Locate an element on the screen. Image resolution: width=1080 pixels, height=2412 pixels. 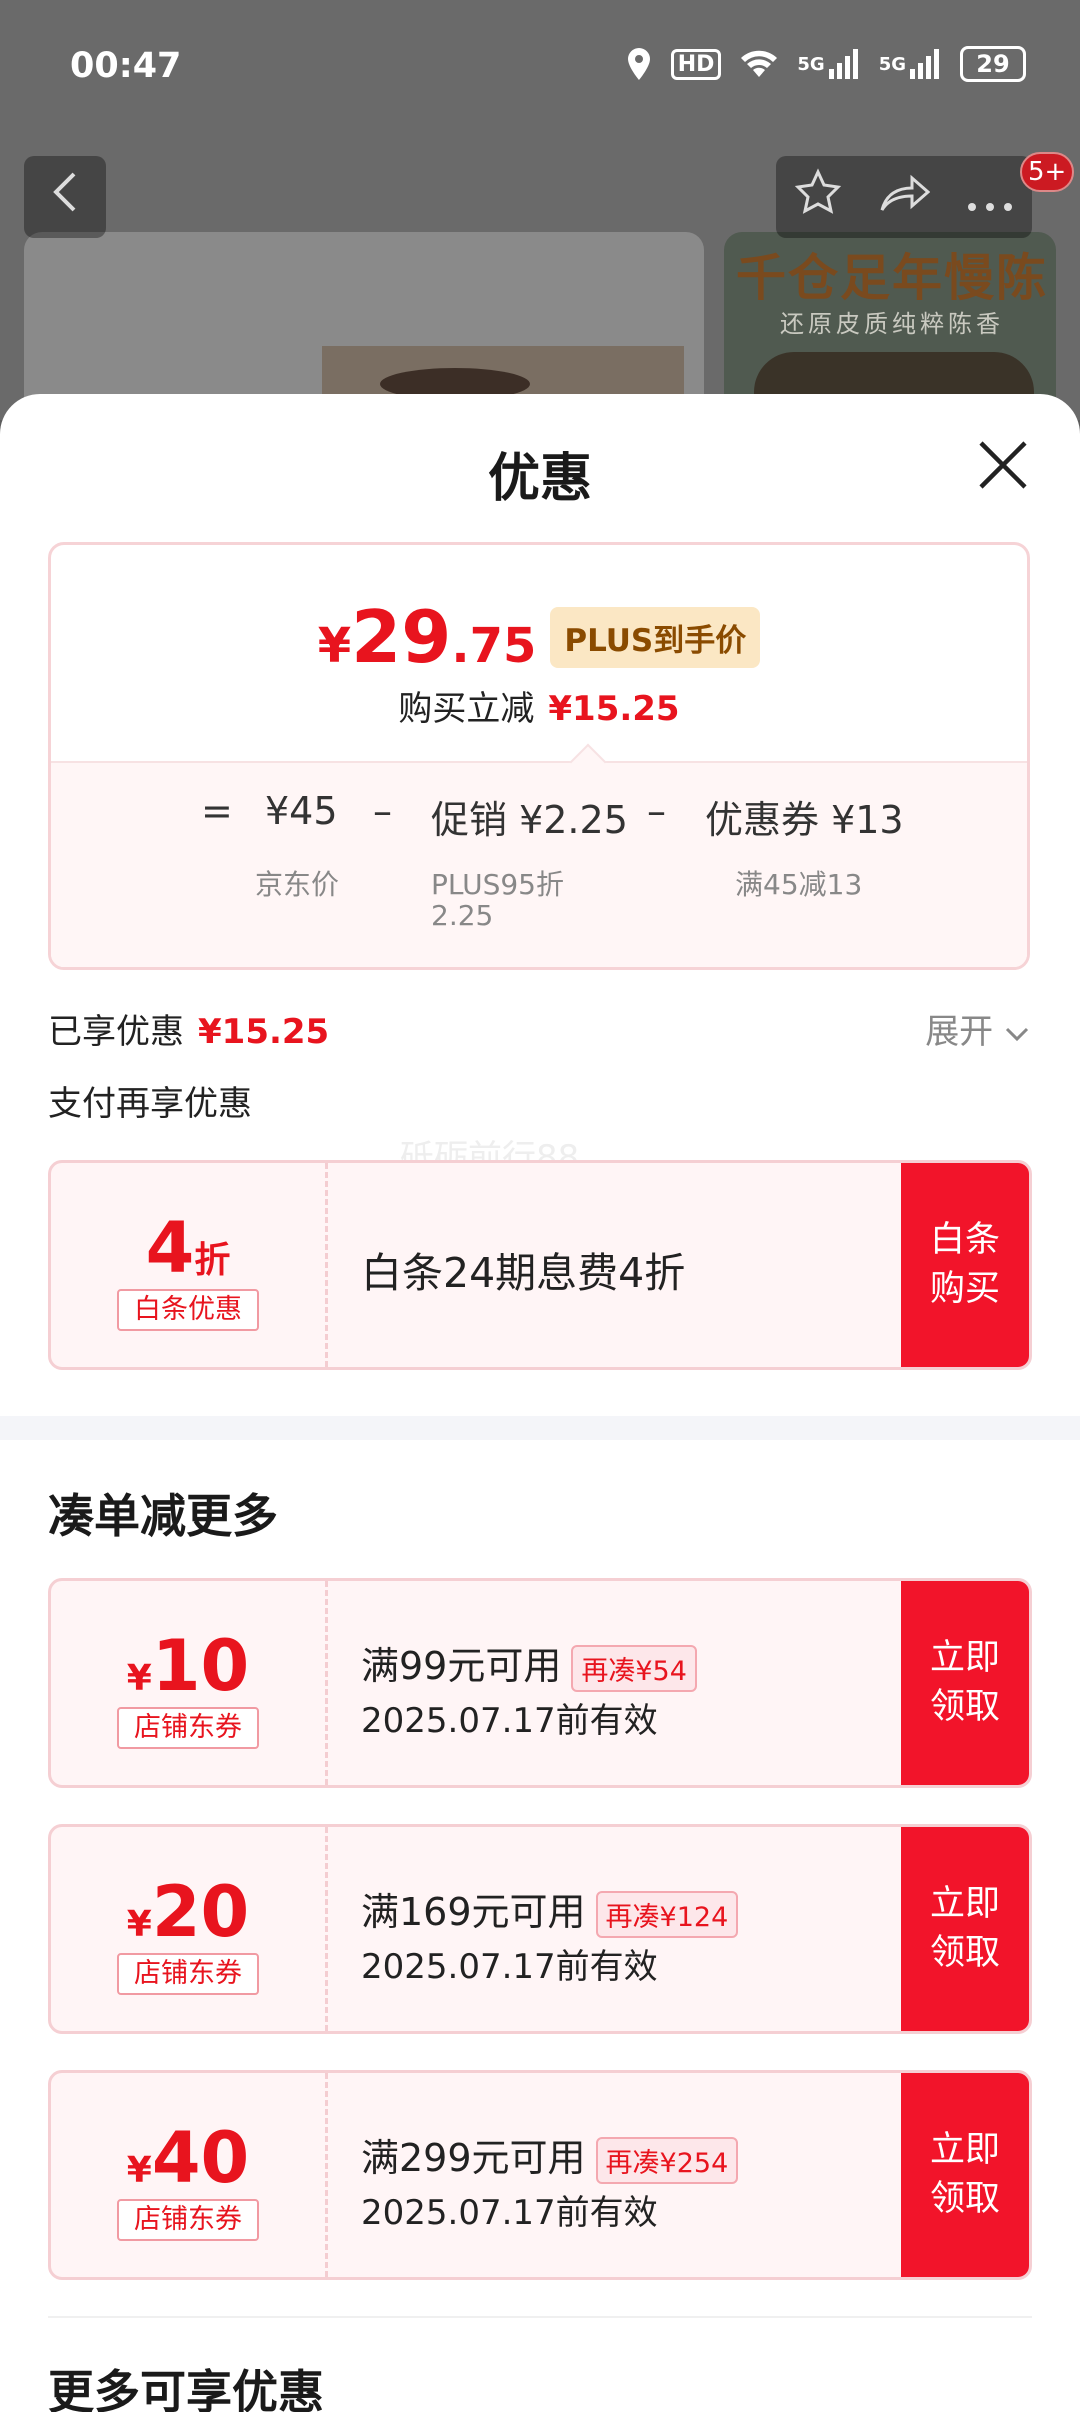
coupon-value-area: ¥10 店铺东券 is located at coordinates (189, 1683).